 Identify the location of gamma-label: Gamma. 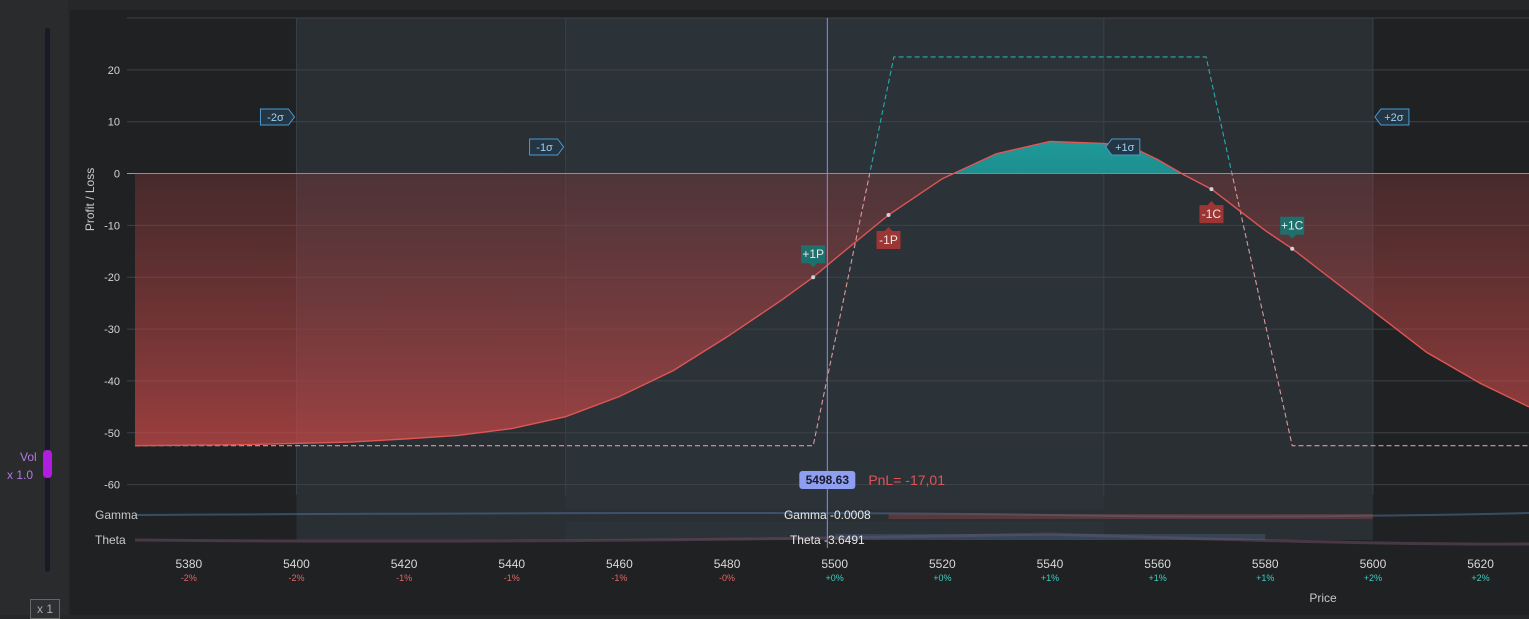
(116, 515).